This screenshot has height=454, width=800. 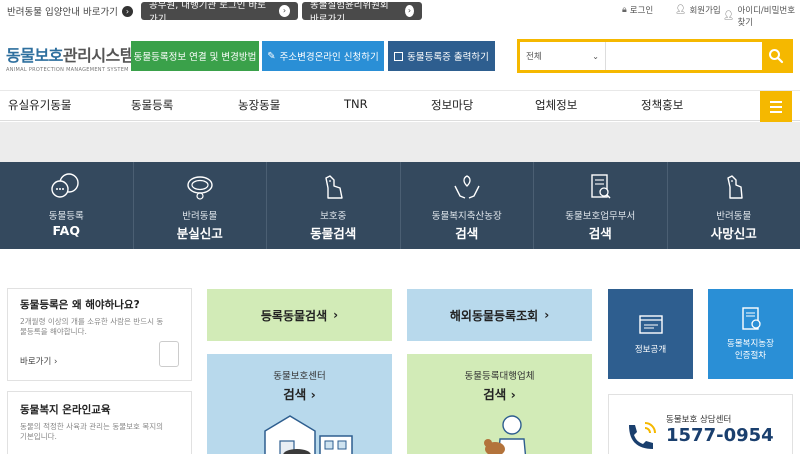 What do you see at coordinates (750, 344) in the screenshot?
I see `welfare-farm-label-top: 동물복지농장` at bounding box center [750, 344].